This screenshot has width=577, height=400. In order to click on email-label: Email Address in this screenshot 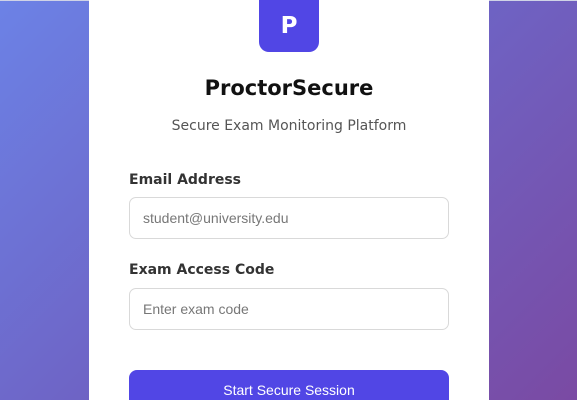, I will do `click(185, 180)`.